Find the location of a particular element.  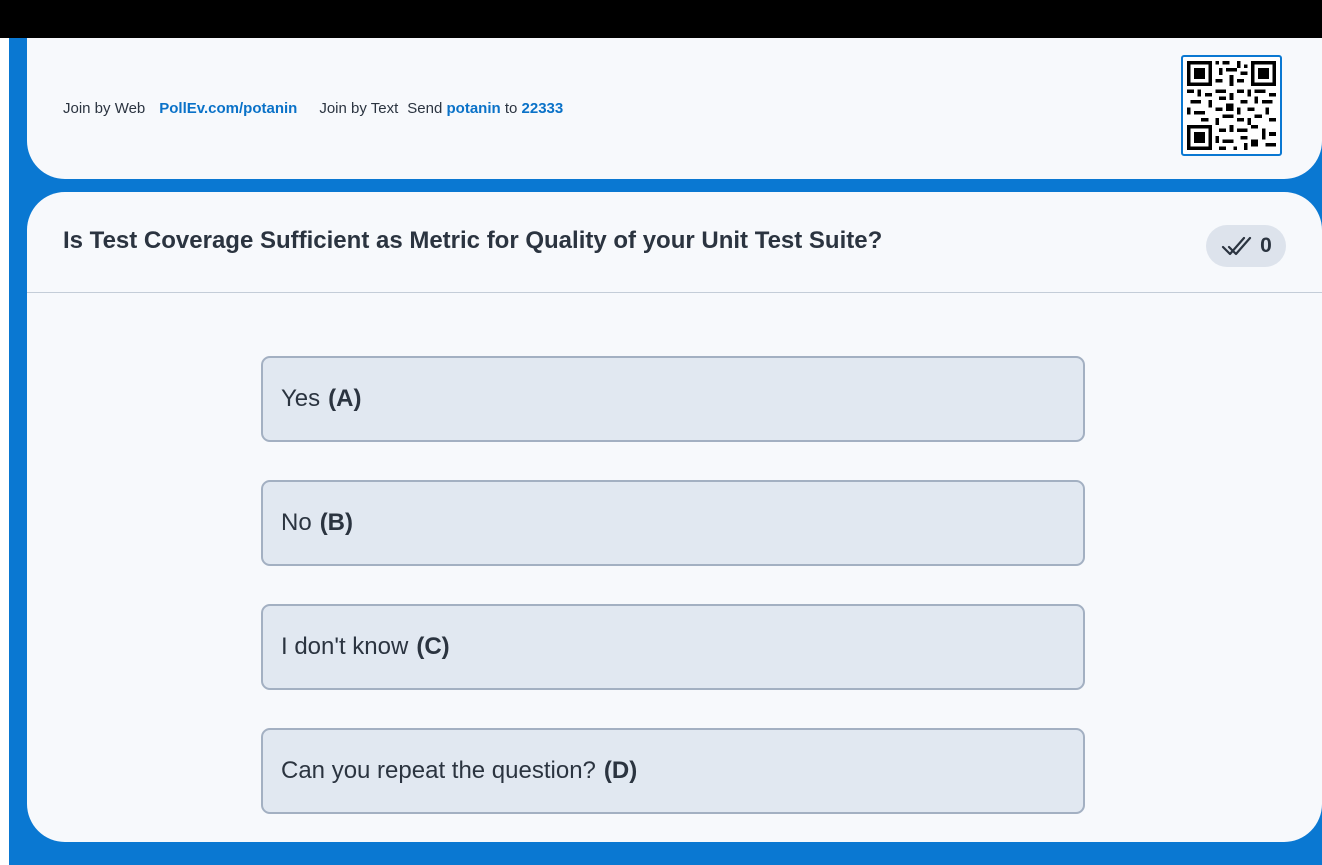

option-d: Can you repeat the question? (D) is located at coordinates (673, 771).